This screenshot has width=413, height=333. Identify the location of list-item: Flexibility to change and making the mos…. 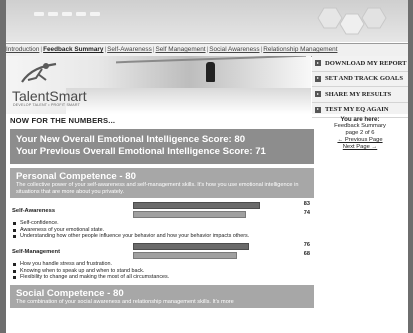
(163, 277).